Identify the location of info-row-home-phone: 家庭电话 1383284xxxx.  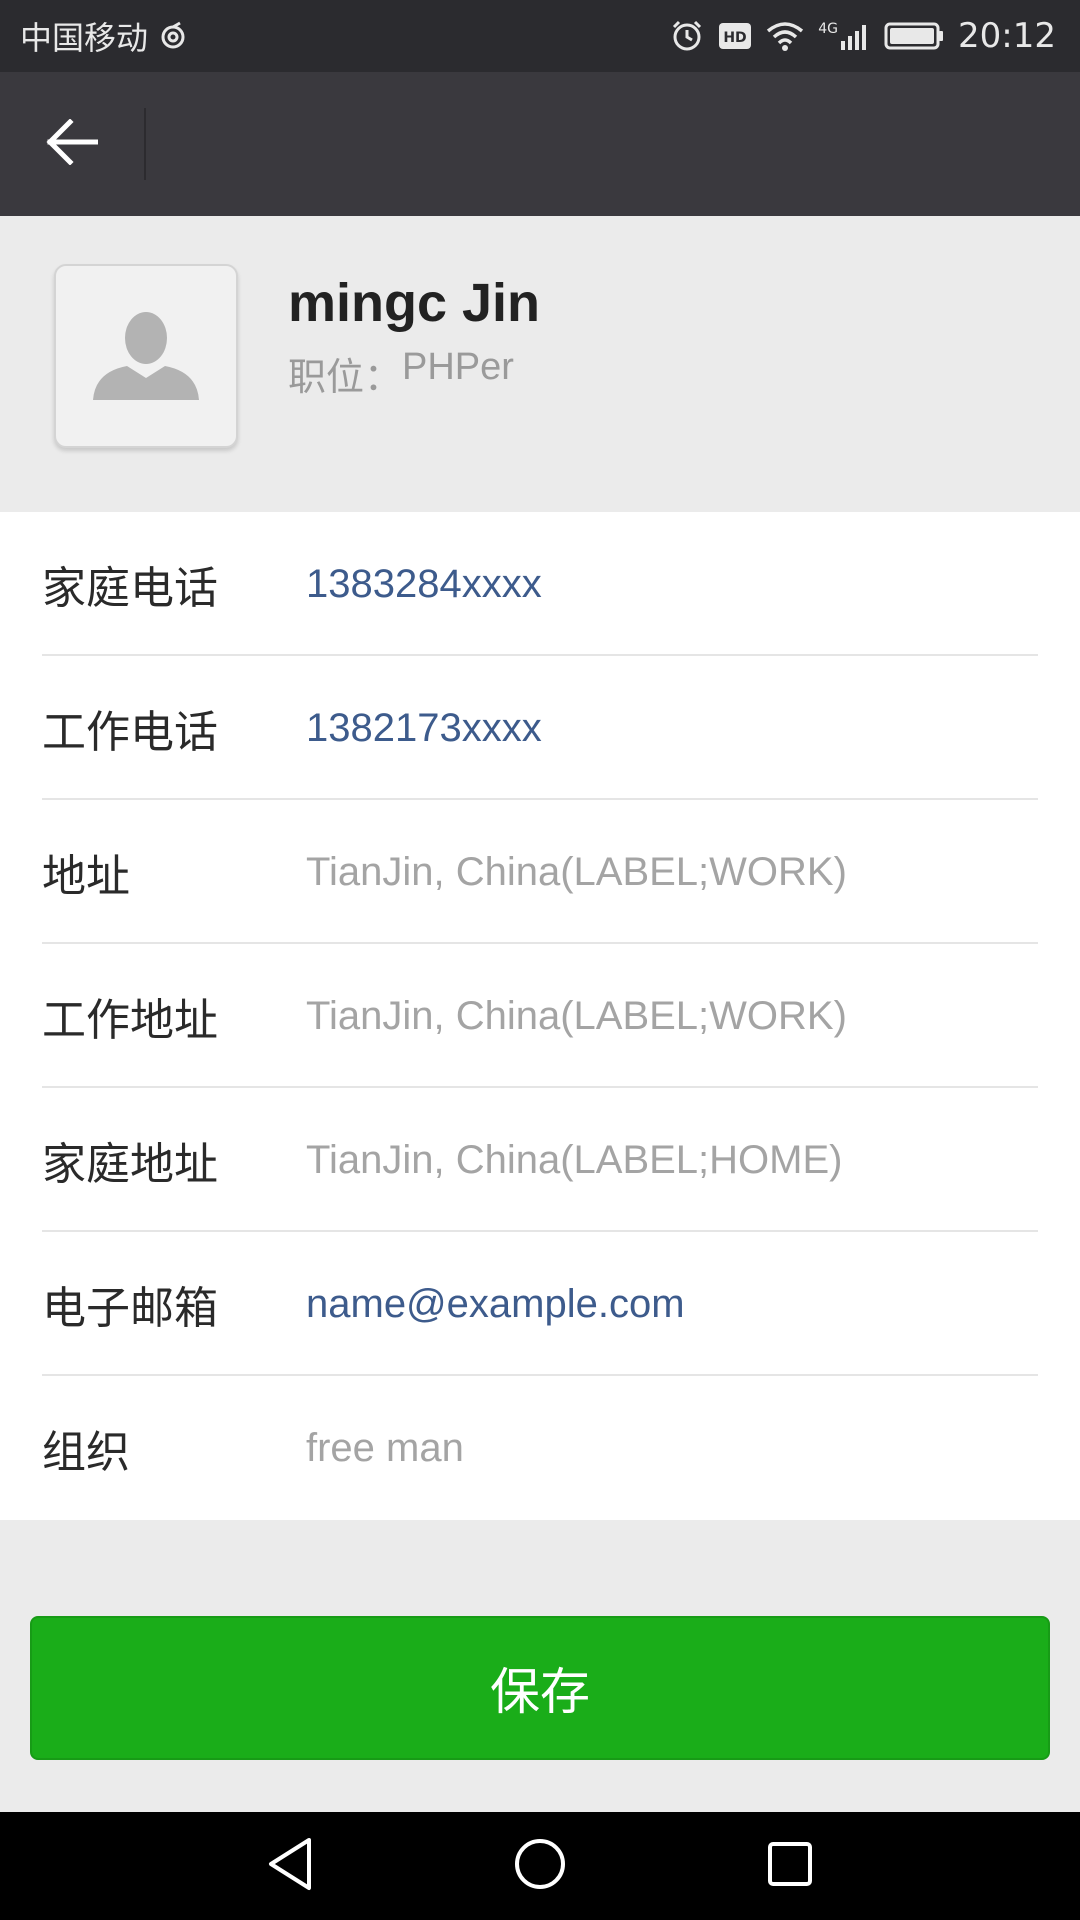
(540, 584).